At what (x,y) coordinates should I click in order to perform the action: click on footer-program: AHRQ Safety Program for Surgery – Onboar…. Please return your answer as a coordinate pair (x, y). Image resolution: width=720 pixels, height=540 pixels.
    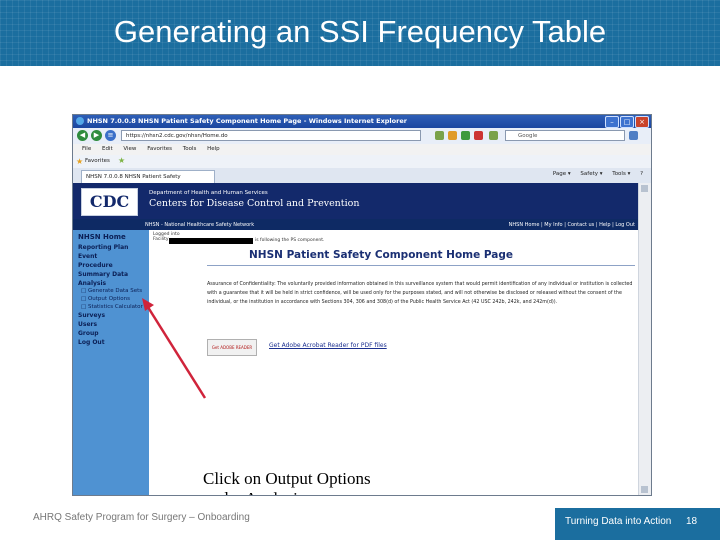
    Looking at the image, I should click on (141, 517).